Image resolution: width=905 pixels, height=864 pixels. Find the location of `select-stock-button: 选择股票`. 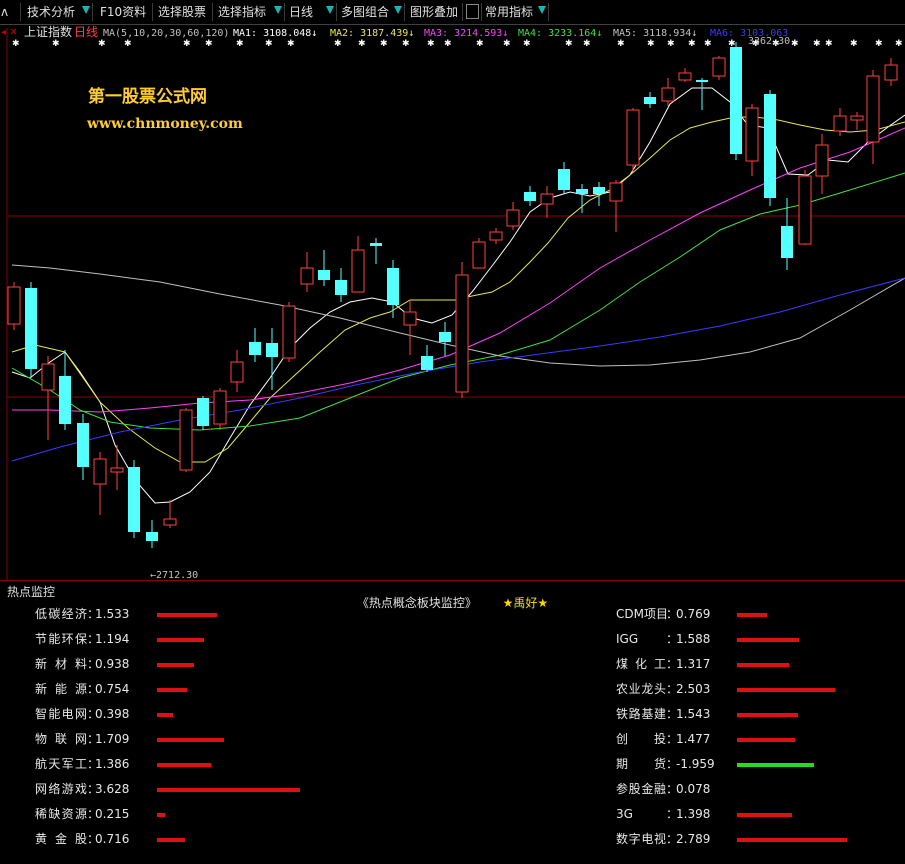

select-stock-button: 选择股票 is located at coordinates (182, 12).